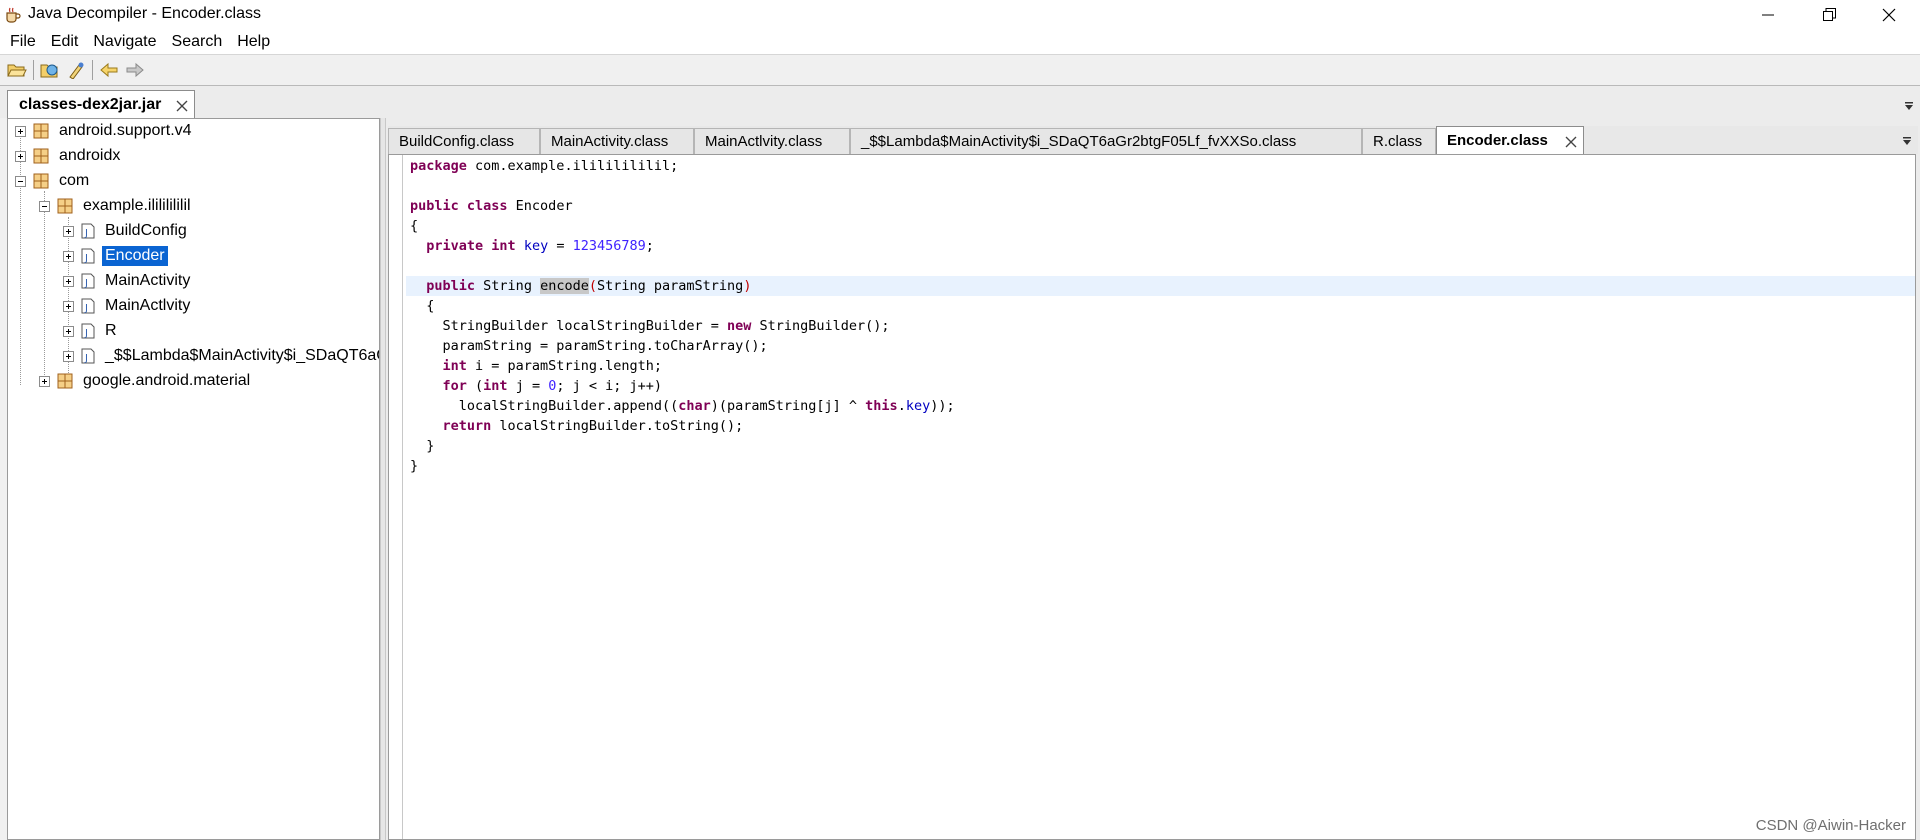 The image size is (1920, 840). I want to click on close-window-button, so click(1889, 14).